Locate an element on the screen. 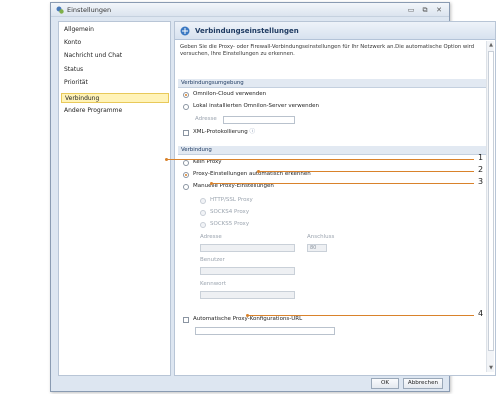 The image size is (500, 394). sidebar-item-konto: Konto is located at coordinates (115, 43).